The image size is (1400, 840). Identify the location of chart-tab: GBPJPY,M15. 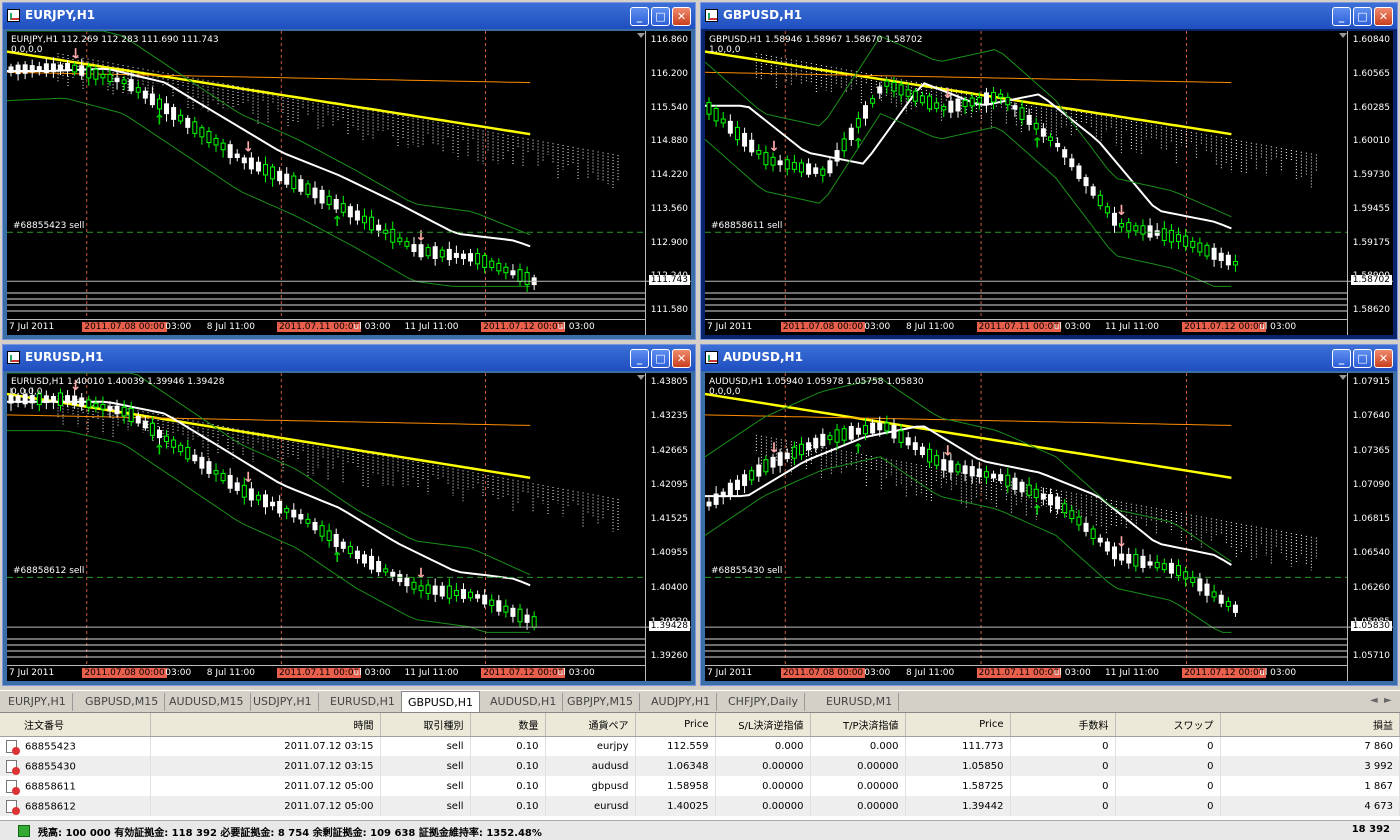
(601, 702).